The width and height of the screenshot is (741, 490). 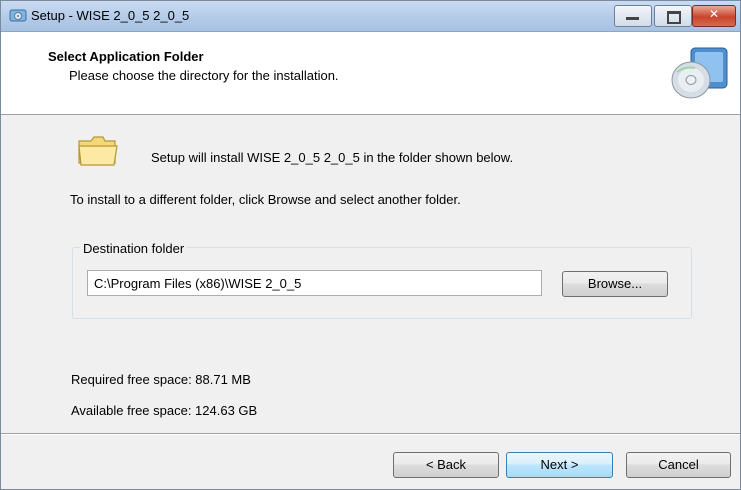 What do you see at coordinates (161, 379) in the screenshot?
I see `required-space-label: Required free space: 88.71 MB` at bounding box center [161, 379].